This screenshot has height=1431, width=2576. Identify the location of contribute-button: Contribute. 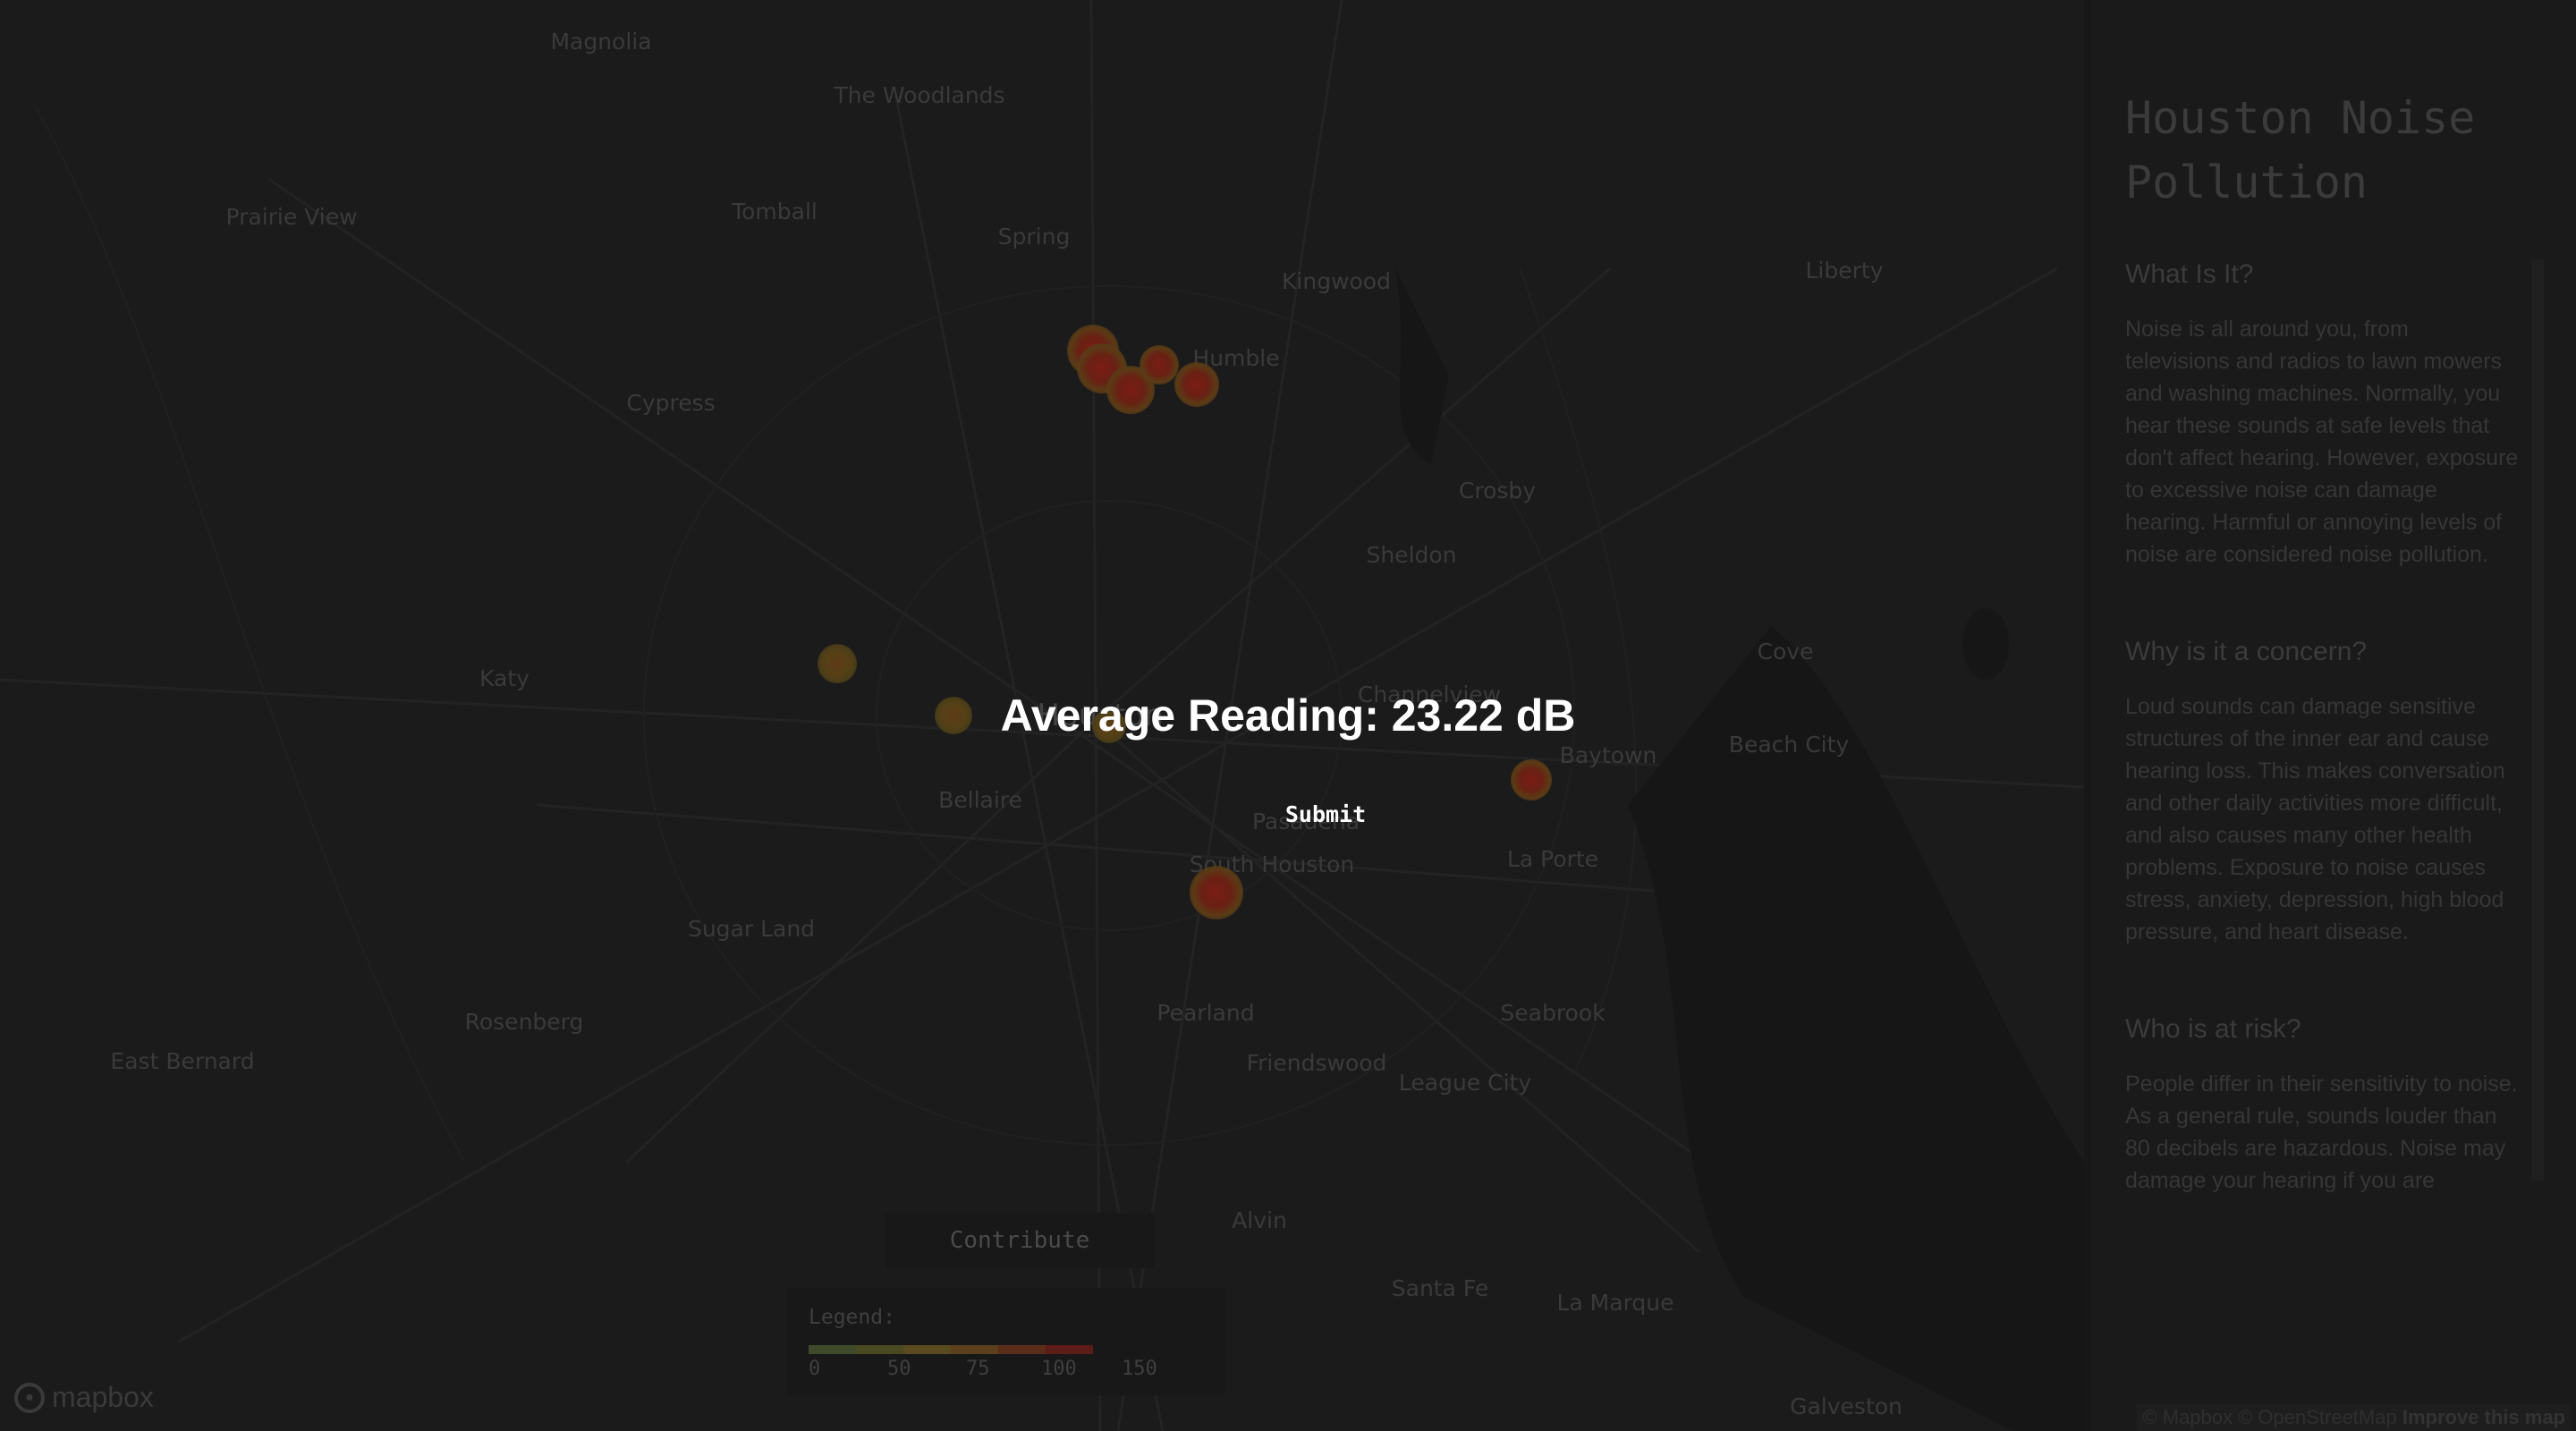
(1020, 1240).